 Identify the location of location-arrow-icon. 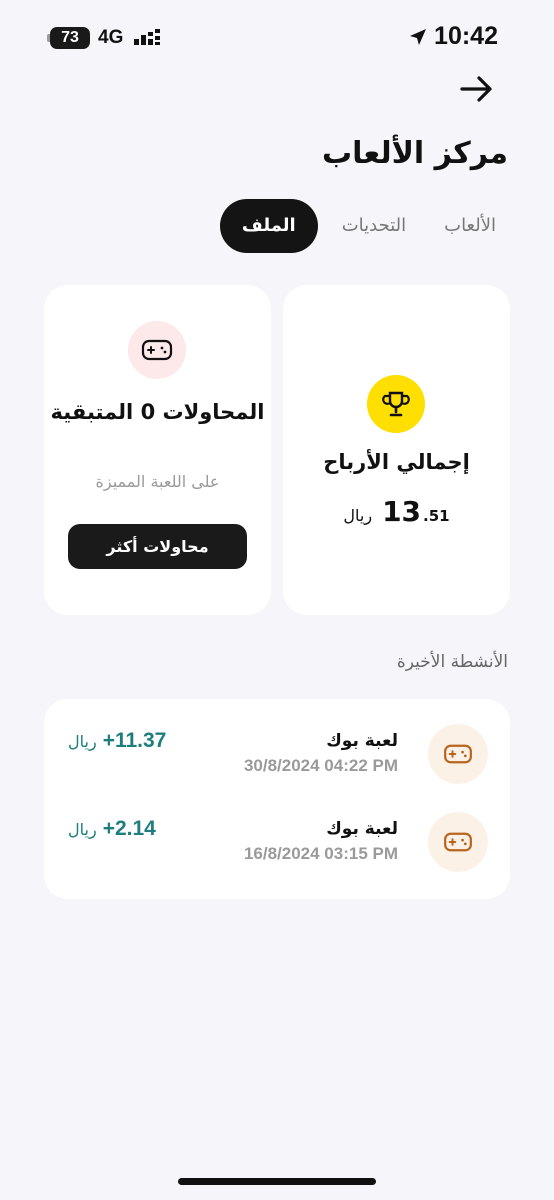
(418, 36).